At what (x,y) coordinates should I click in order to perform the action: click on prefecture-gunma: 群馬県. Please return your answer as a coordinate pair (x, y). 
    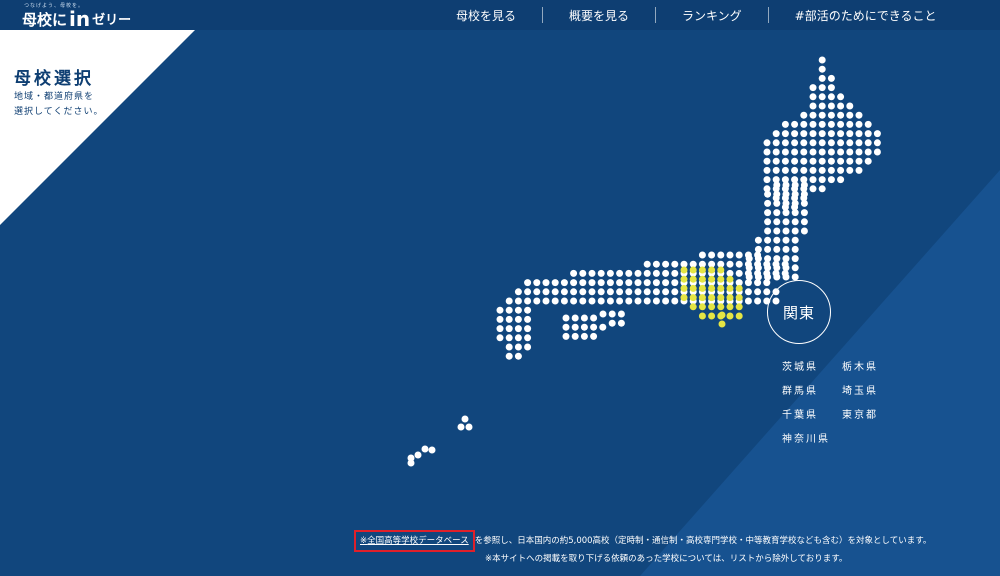
    Looking at the image, I should click on (800, 389).